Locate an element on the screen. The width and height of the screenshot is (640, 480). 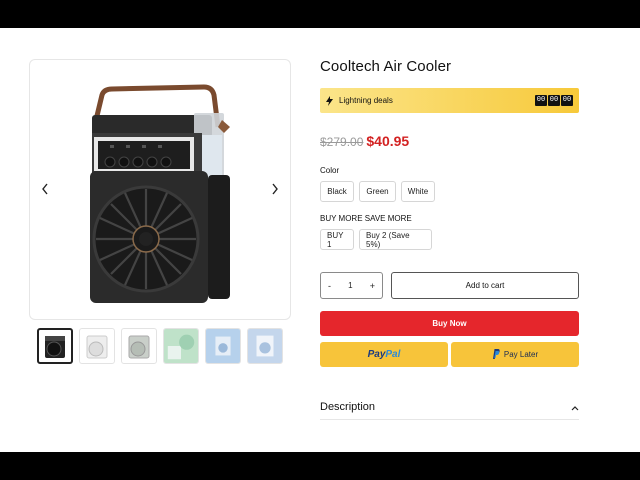
color-options: Black Green White is located at coordinates (377, 191).